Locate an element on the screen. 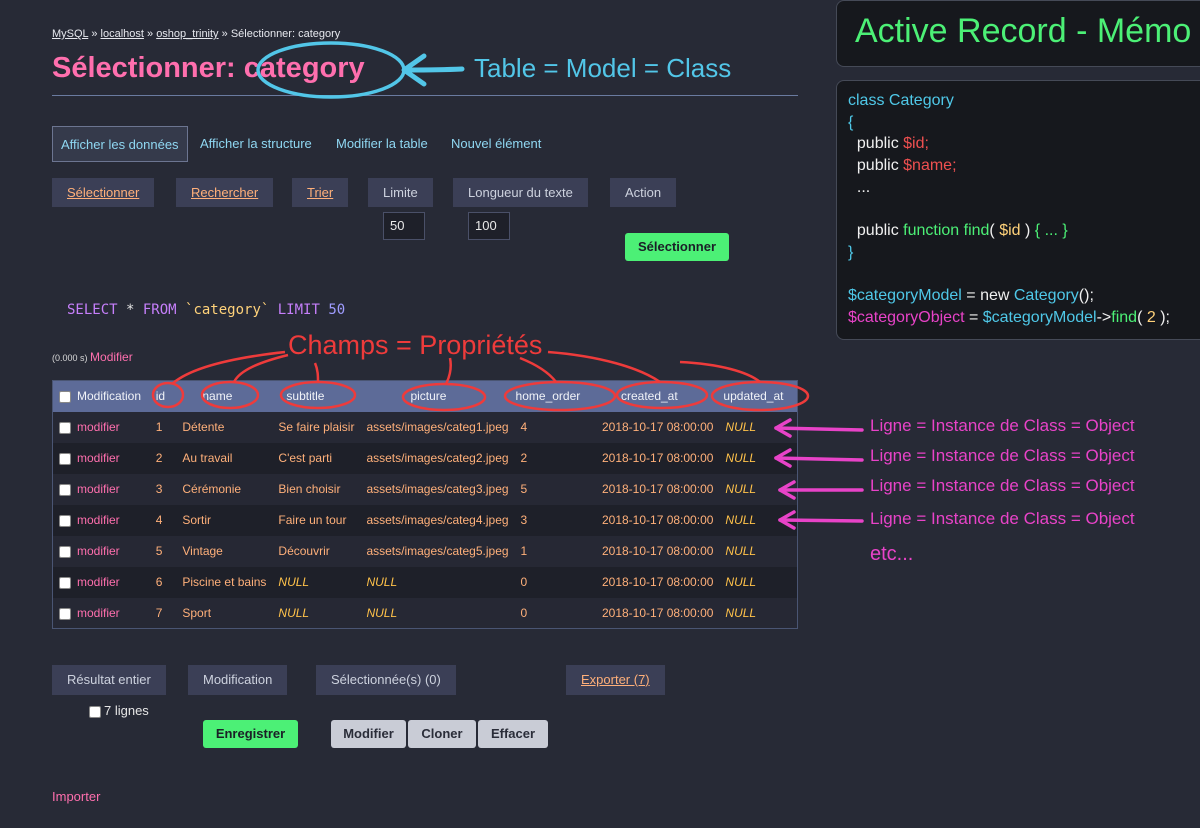 This screenshot has height=828, width=1200. full-result-button: Résultat entier is located at coordinates (109, 680).